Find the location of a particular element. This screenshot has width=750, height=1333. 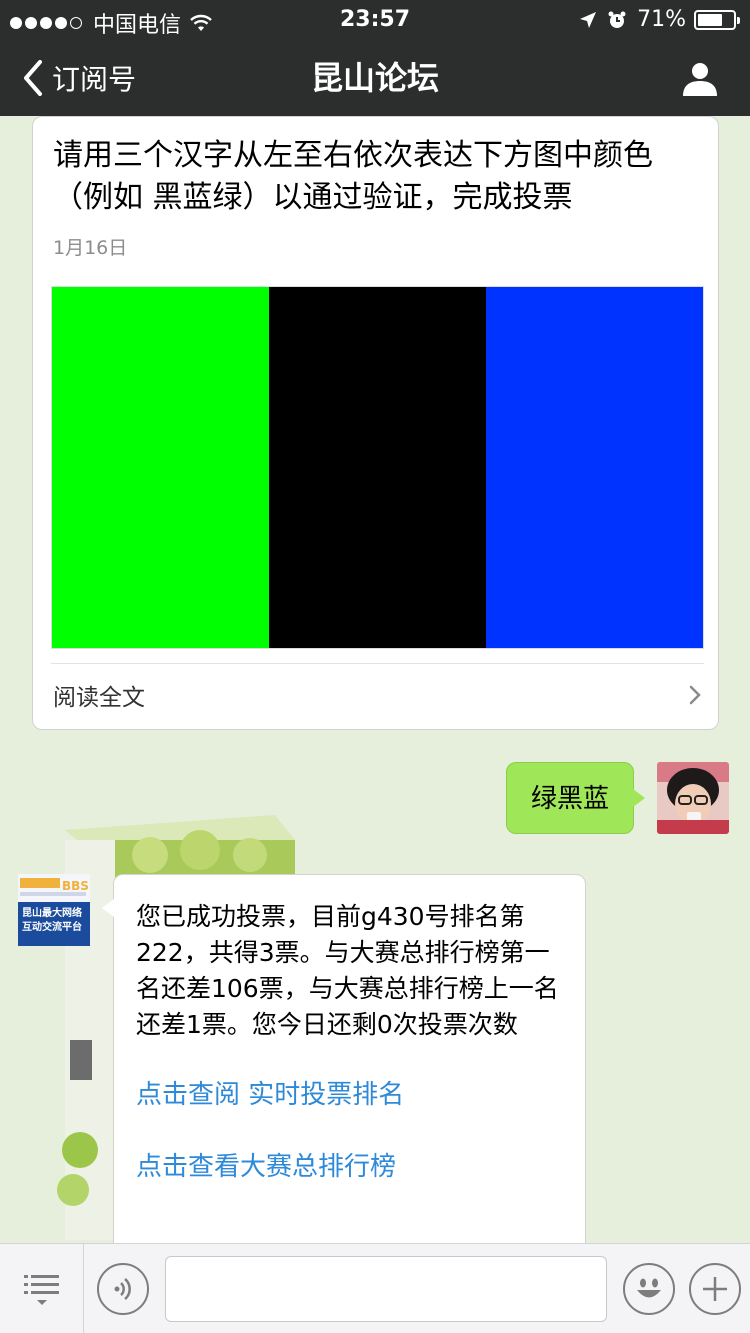

battery-percent: 71% is located at coordinates (661, 19).